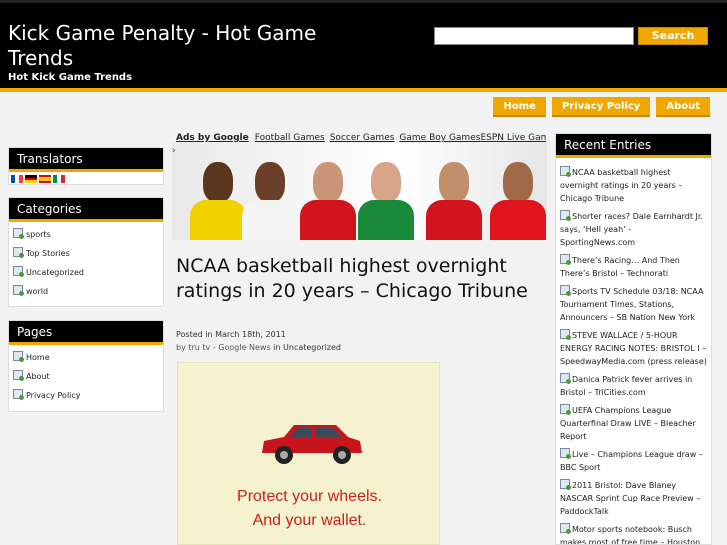 This screenshot has height=545, width=727. Describe the element at coordinates (212, 138) in the screenshot. I see `ads-by-google-label: Ads by Google` at that location.